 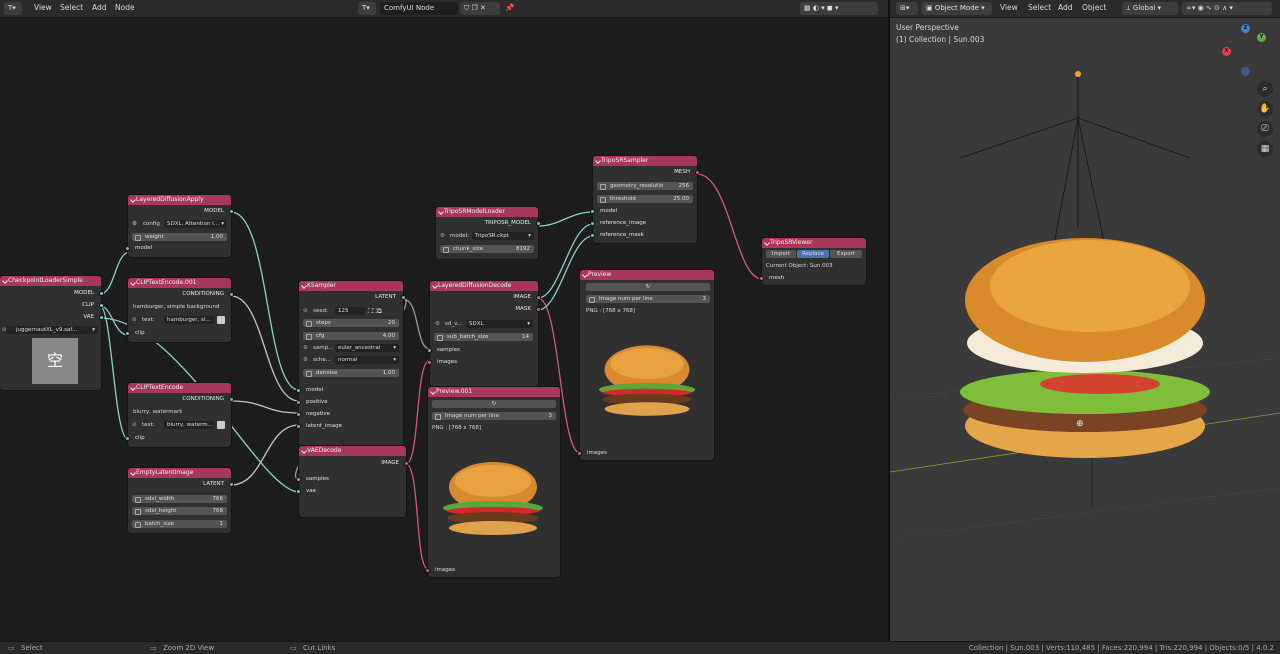 What do you see at coordinates (839, 8) in the screenshot?
I see `overlay-buttons: ▦ ◐ ▾ ◼ ▾` at bounding box center [839, 8].